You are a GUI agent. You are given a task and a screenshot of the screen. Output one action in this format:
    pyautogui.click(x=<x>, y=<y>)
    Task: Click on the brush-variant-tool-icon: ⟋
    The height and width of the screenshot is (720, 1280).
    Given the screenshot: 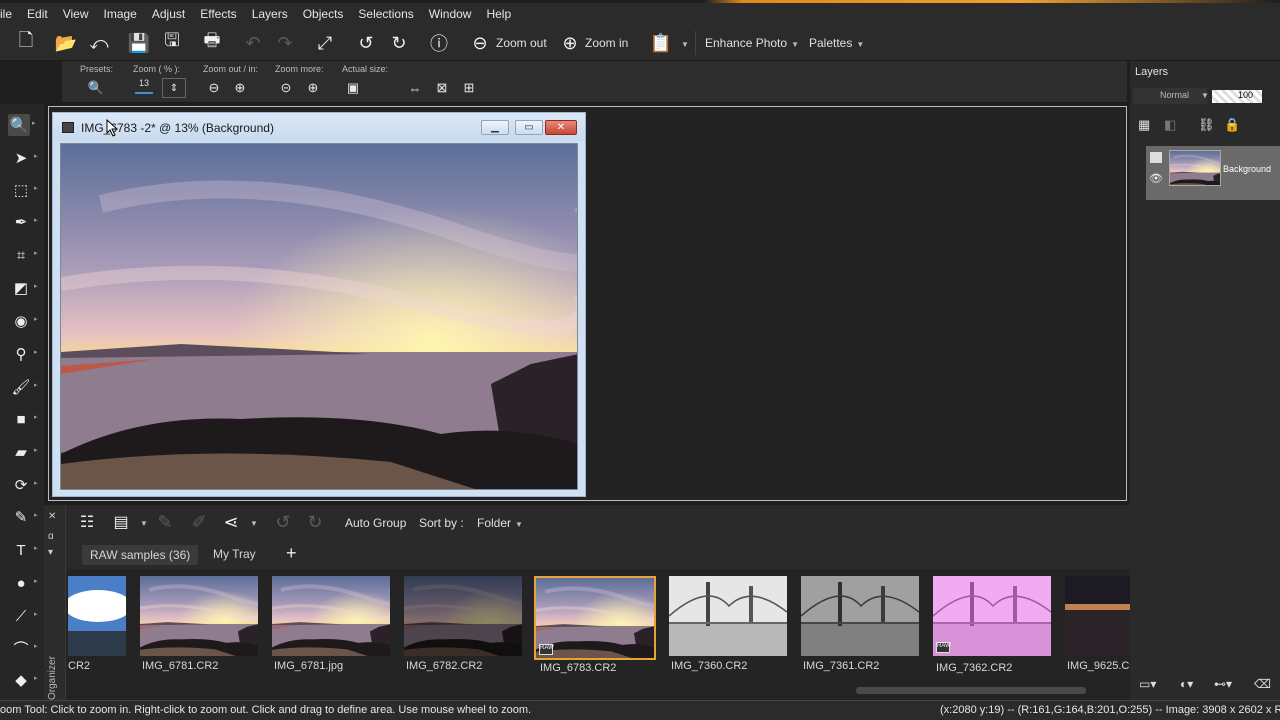 What is the action you would take?
    pyautogui.click(x=24, y=616)
    